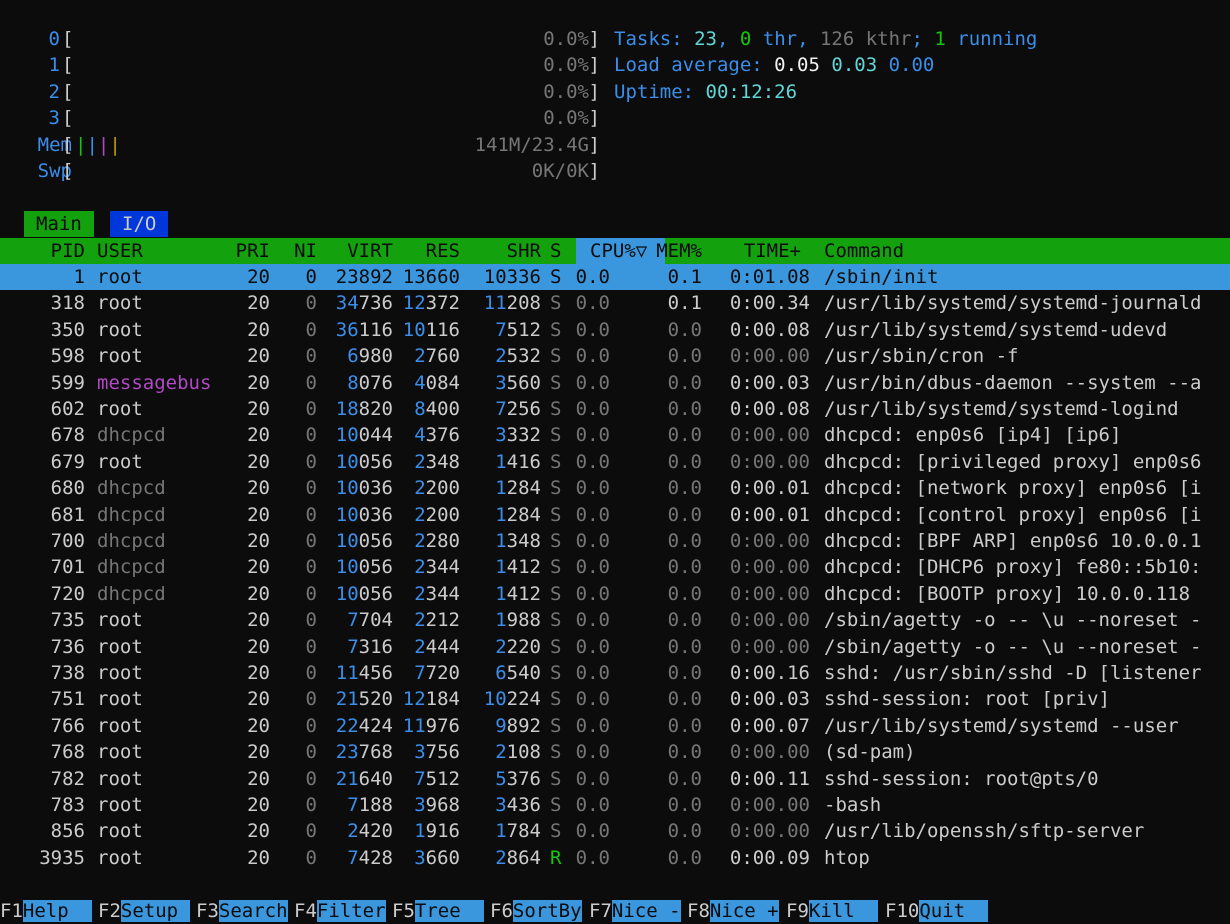 The height and width of the screenshot is (924, 1230). What do you see at coordinates (438, 911) in the screenshot?
I see `fkey-f5: F5Tree` at bounding box center [438, 911].